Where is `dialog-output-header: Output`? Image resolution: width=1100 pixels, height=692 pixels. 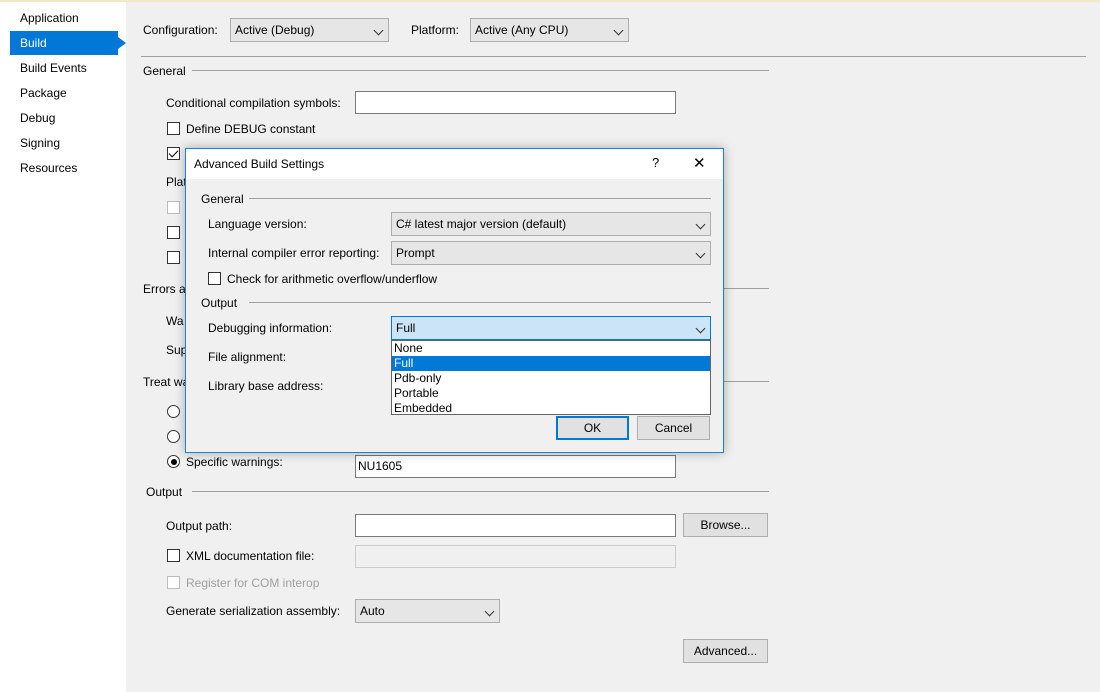 dialog-output-header: Output is located at coordinates (219, 303).